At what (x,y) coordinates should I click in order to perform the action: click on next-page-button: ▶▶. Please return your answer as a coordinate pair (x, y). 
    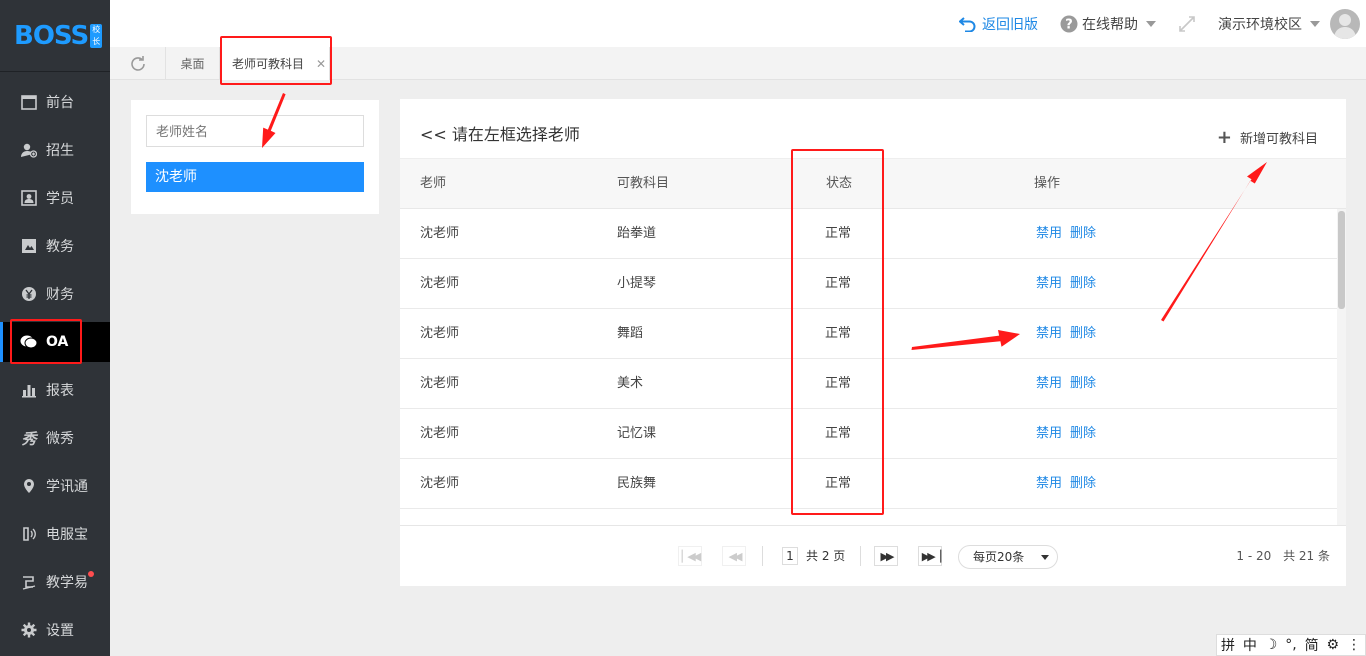
    Looking at the image, I should click on (886, 556).